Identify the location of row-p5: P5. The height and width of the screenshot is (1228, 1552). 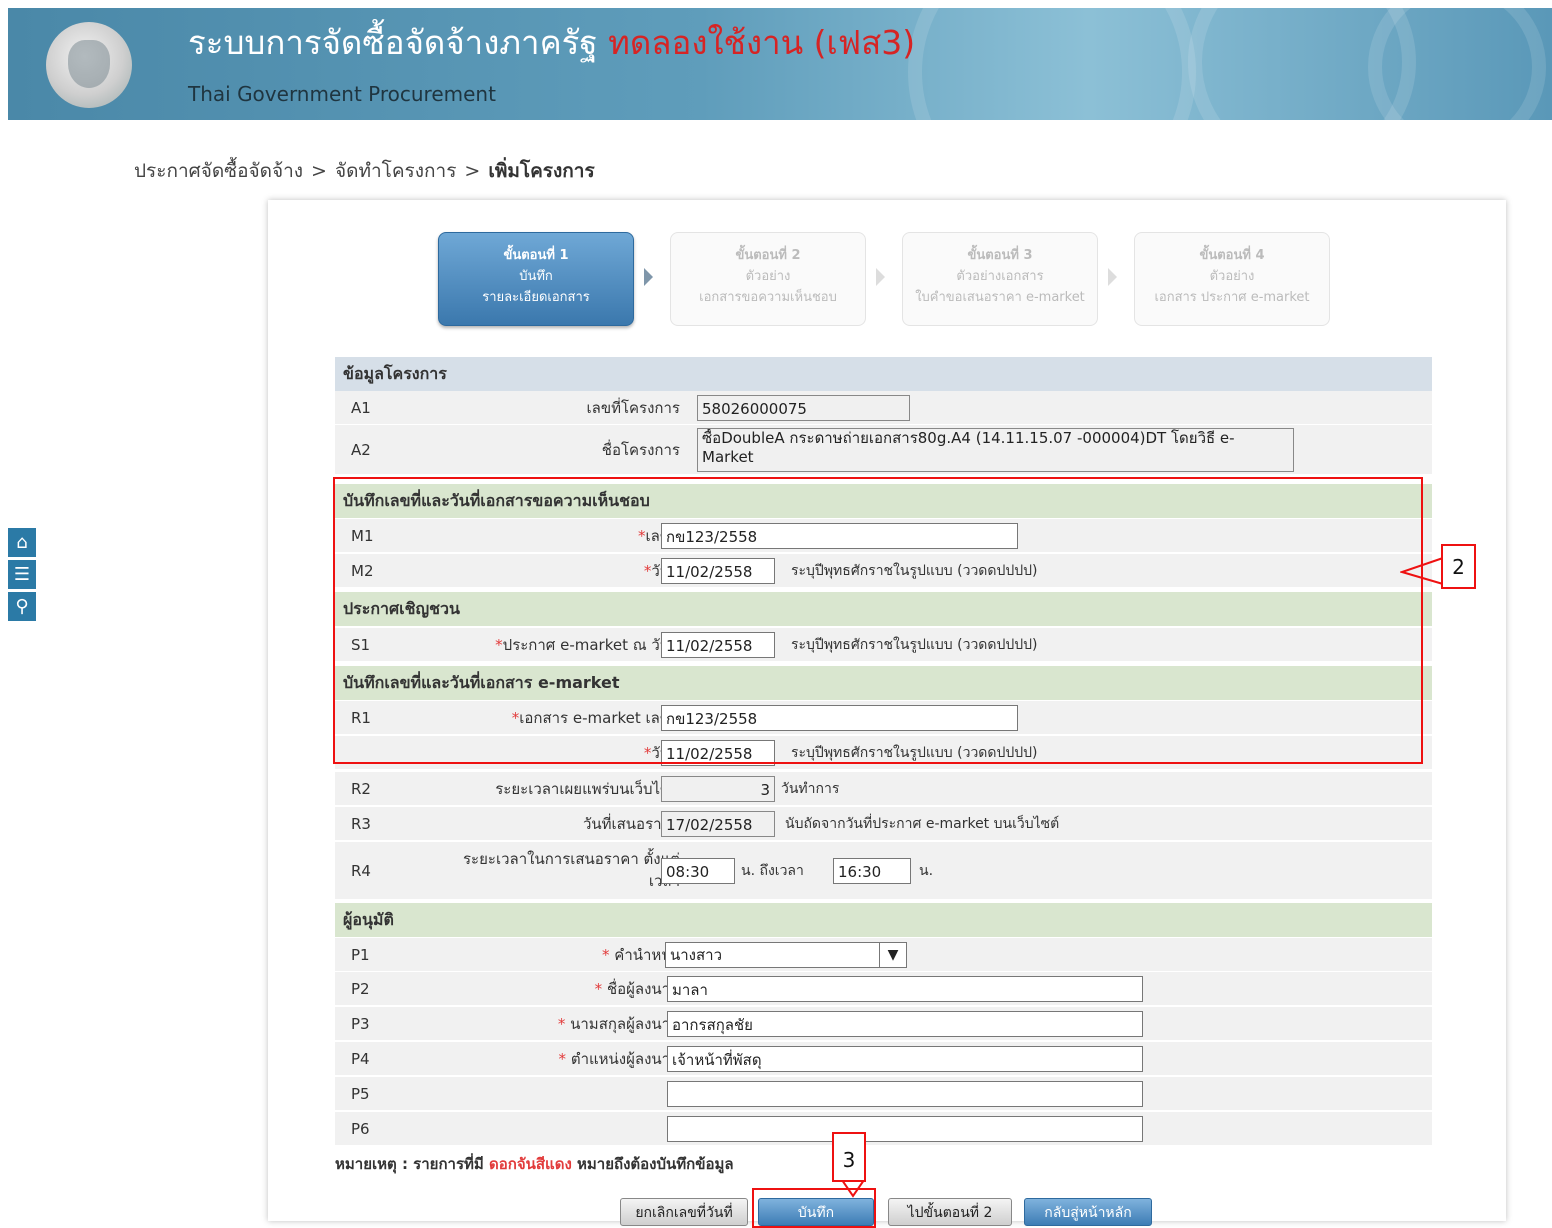
(883, 1094).